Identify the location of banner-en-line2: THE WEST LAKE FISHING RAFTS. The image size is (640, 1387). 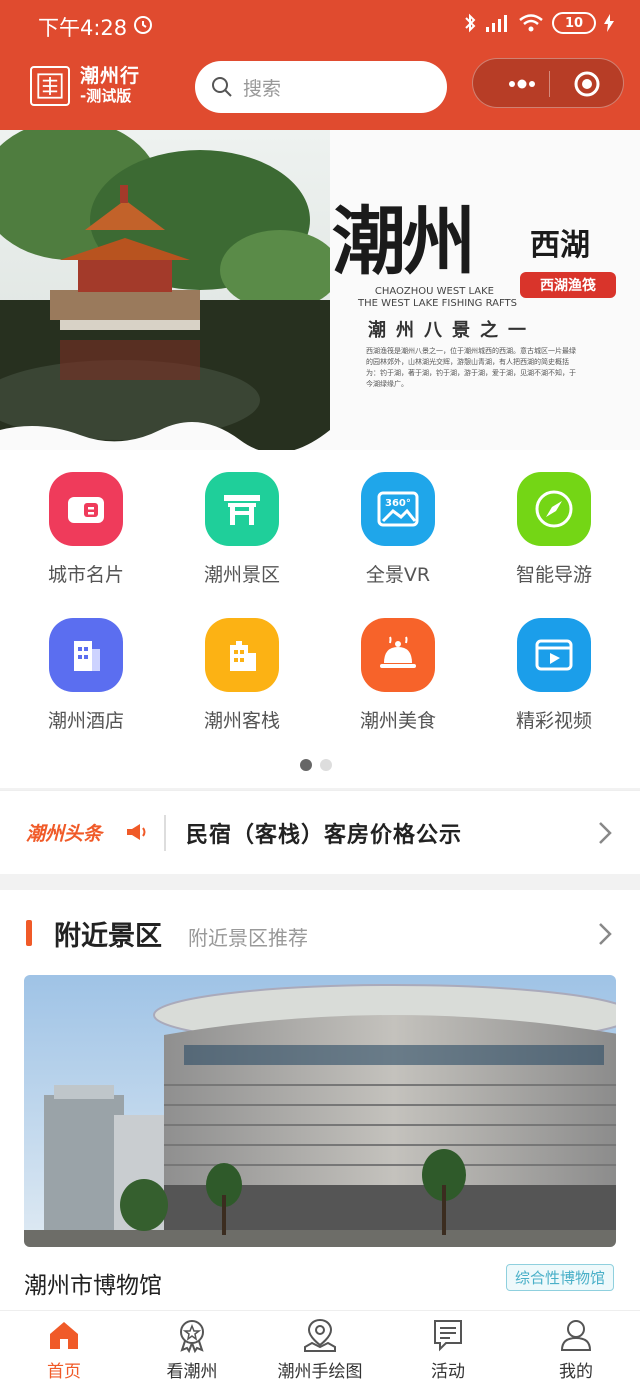
(438, 303).